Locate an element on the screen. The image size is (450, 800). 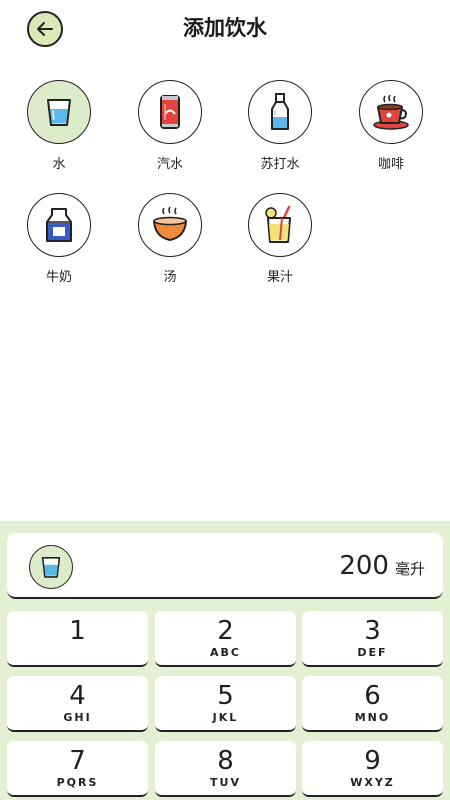
drink-option-soda: 汽水 is located at coordinates (170, 126).